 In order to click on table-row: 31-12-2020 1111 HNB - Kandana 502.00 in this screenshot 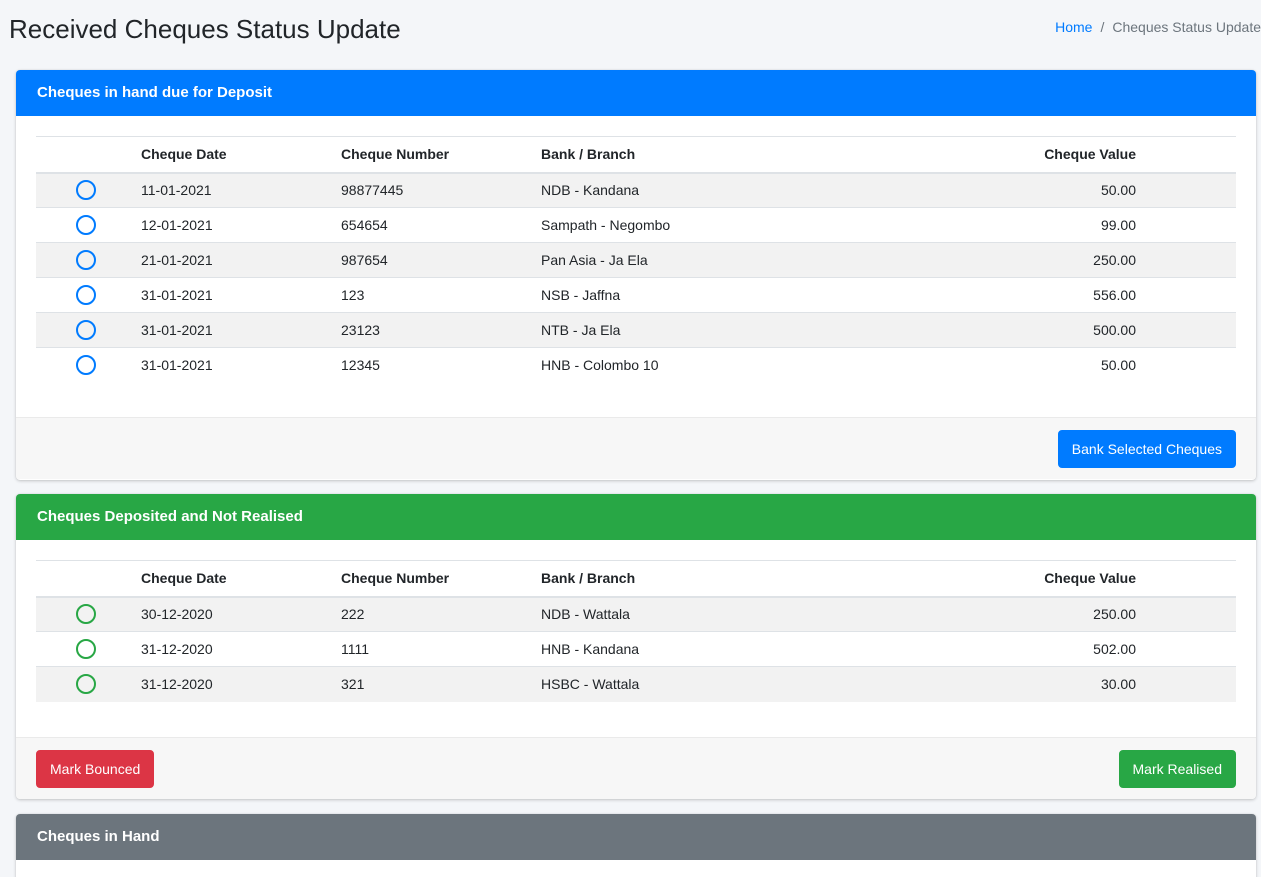, I will do `click(636, 649)`.